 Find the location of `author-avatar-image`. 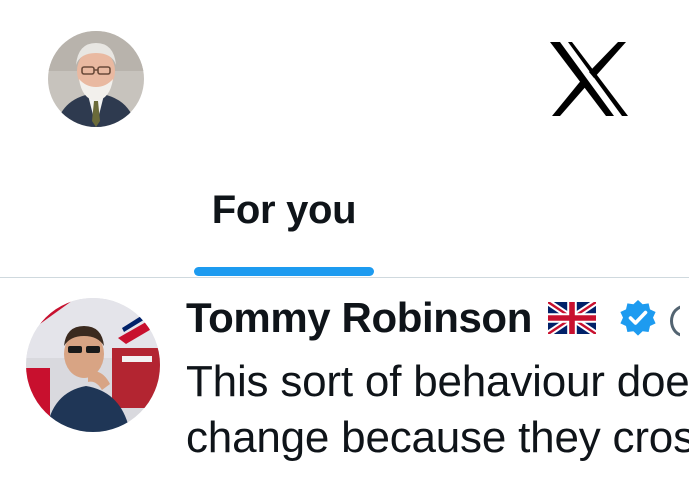

author-avatar-image is located at coordinates (93, 365).